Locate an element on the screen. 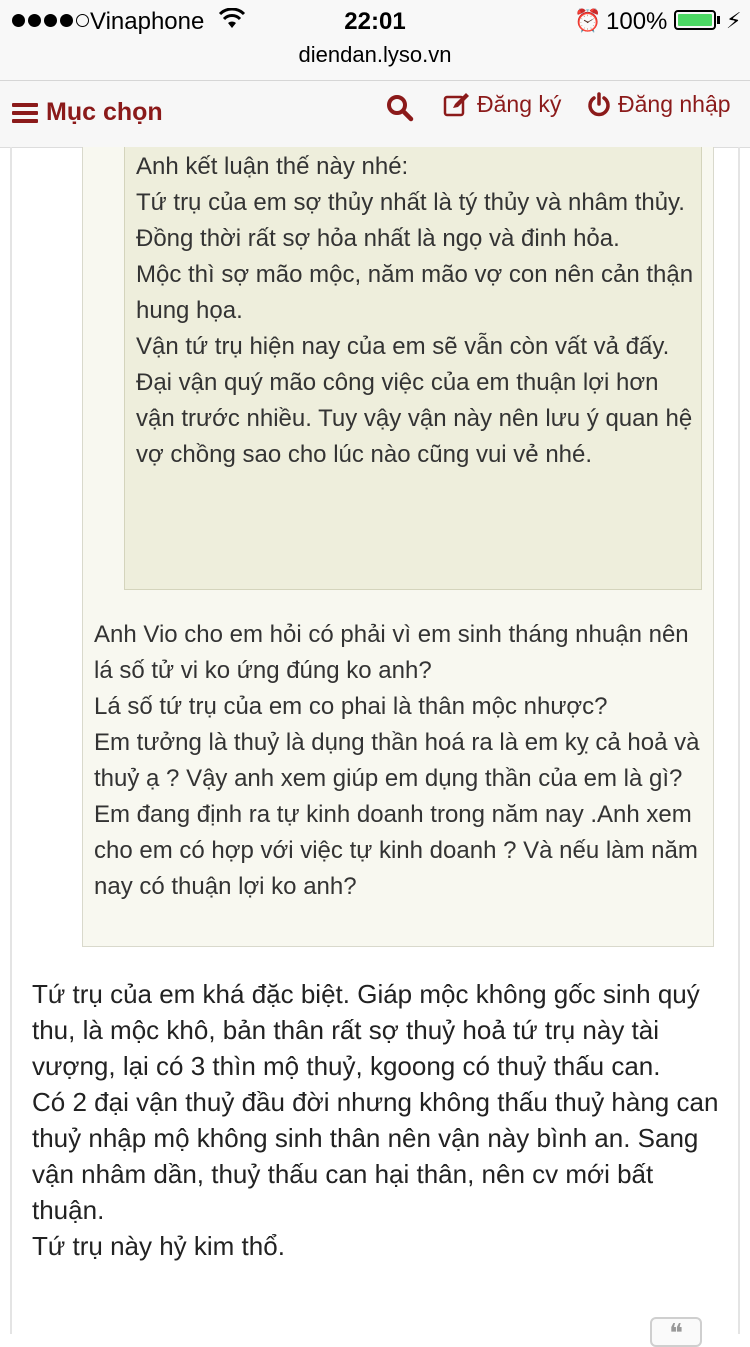 The image size is (750, 1347). battery-icon is located at coordinates (695, 20).